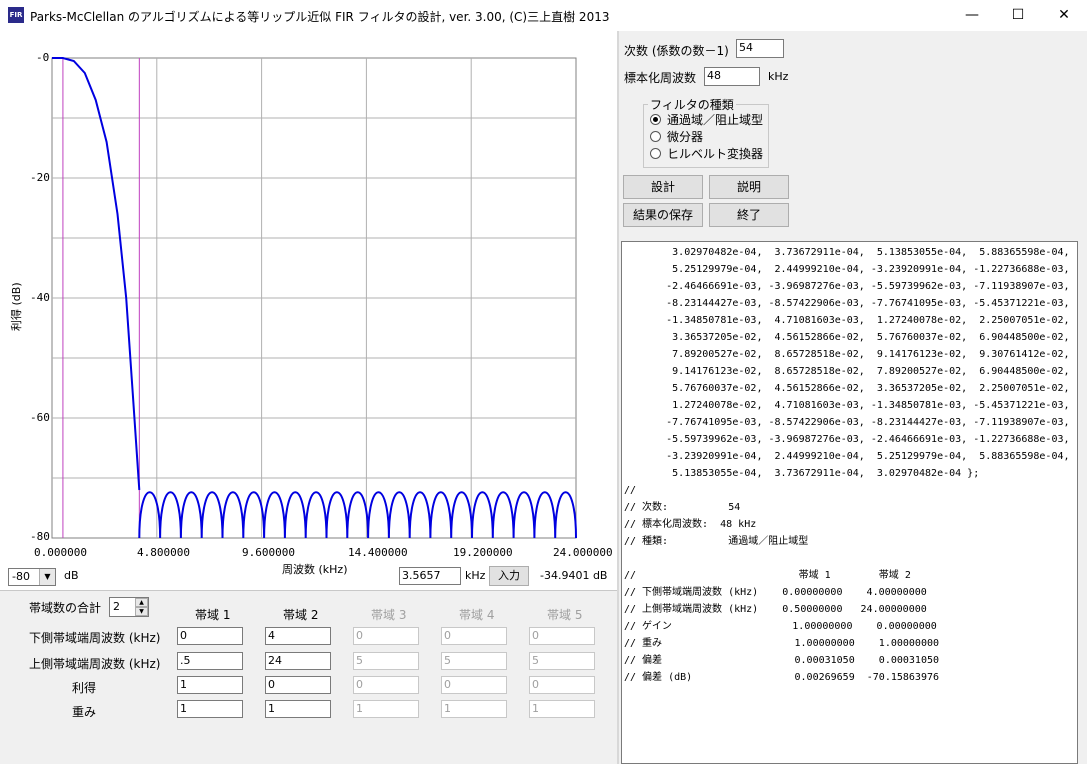 This screenshot has height=764, width=1087. What do you see at coordinates (43, 57) in the screenshot?
I see `y-tick-label: -0` at bounding box center [43, 57].